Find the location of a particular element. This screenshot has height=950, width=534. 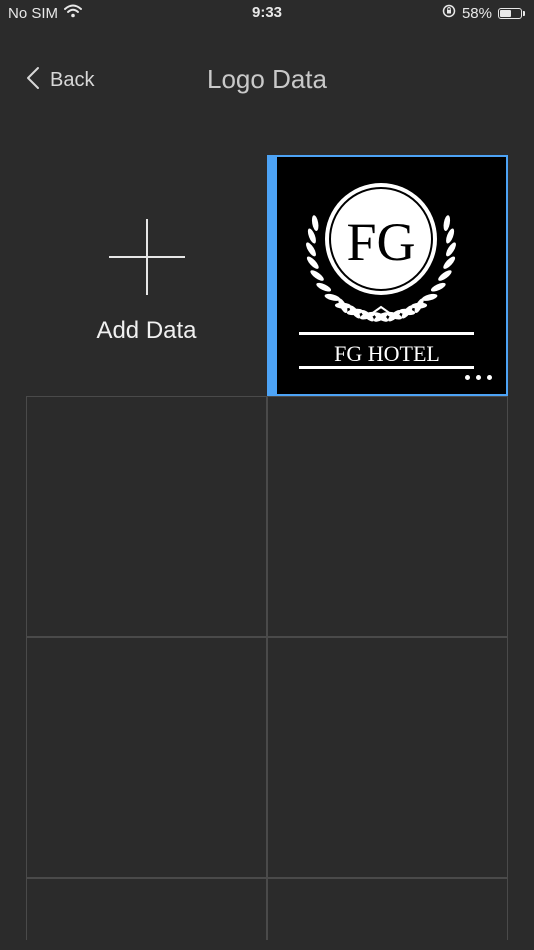

logo-initials: FG is located at coordinates (380, 242).